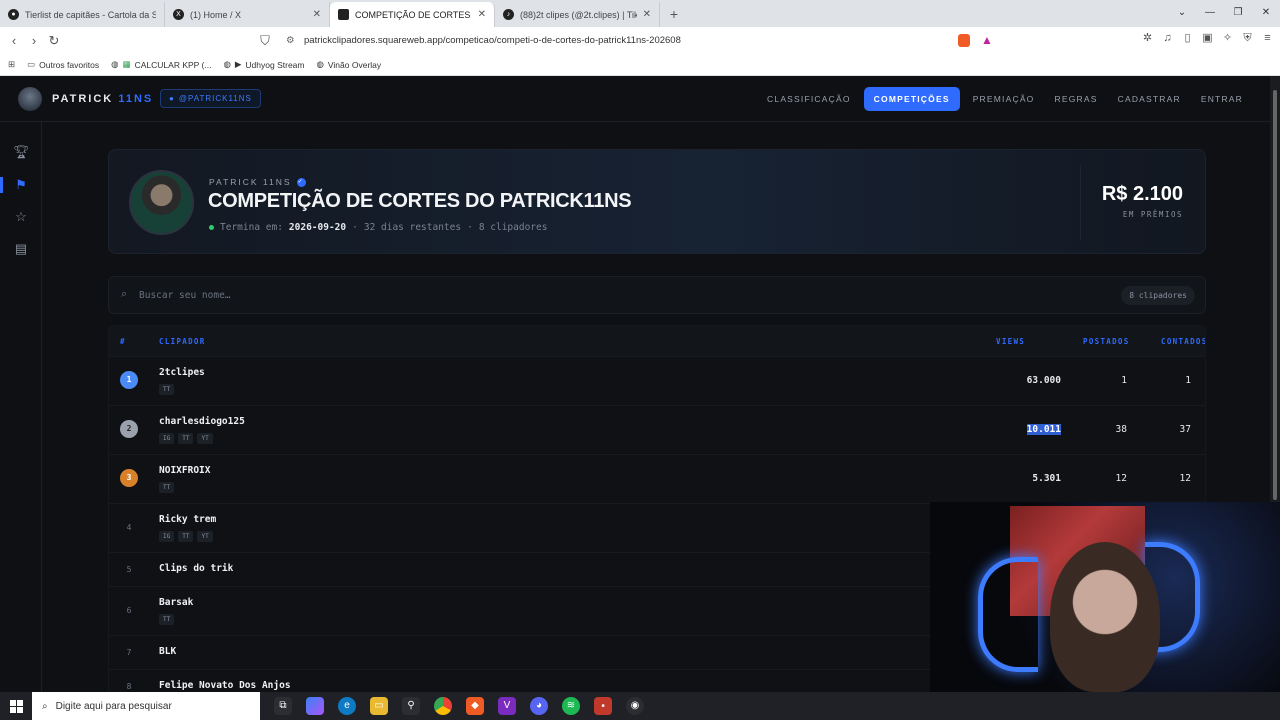 This screenshot has width=1280, height=720. I want to click on bookmark-icon: ⛉, so click(265, 41).